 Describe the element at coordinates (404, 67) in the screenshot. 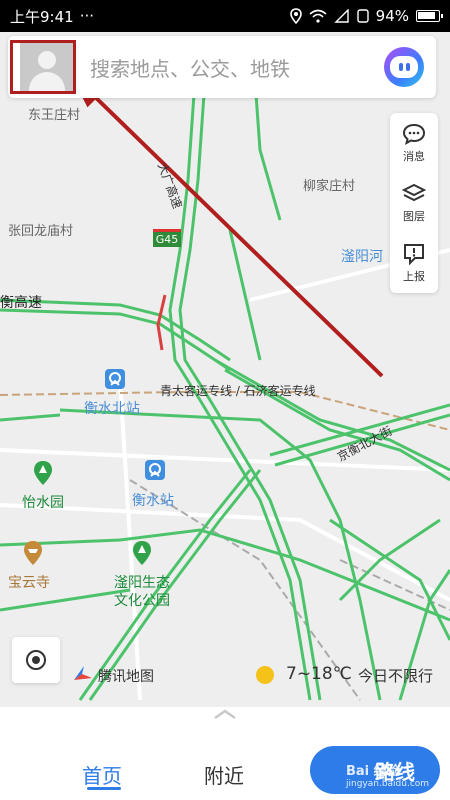

I see `assistant-icon` at that location.